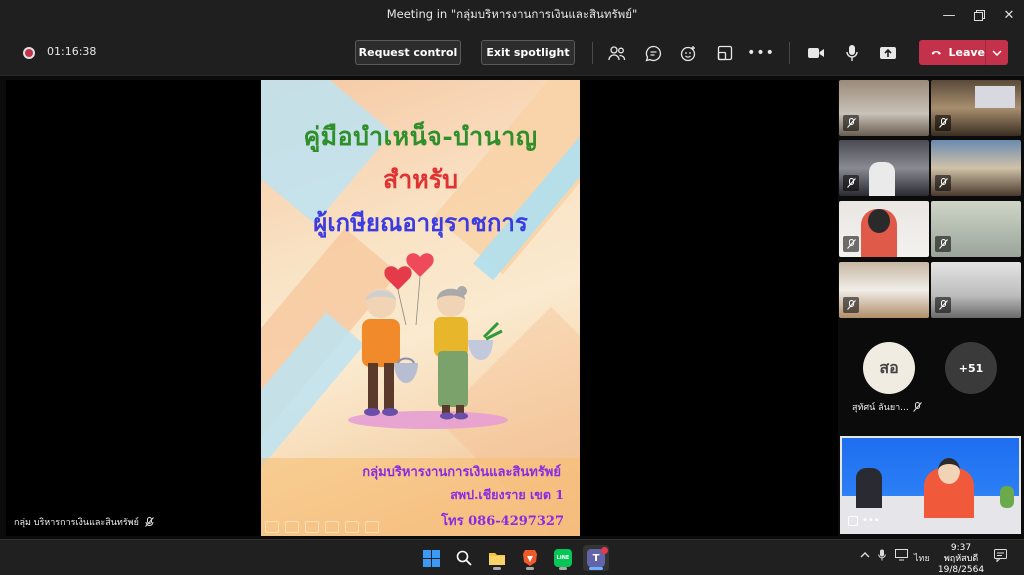 The image size is (1024, 575). I want to click on breakout-rooms-button, so click(725, 53).